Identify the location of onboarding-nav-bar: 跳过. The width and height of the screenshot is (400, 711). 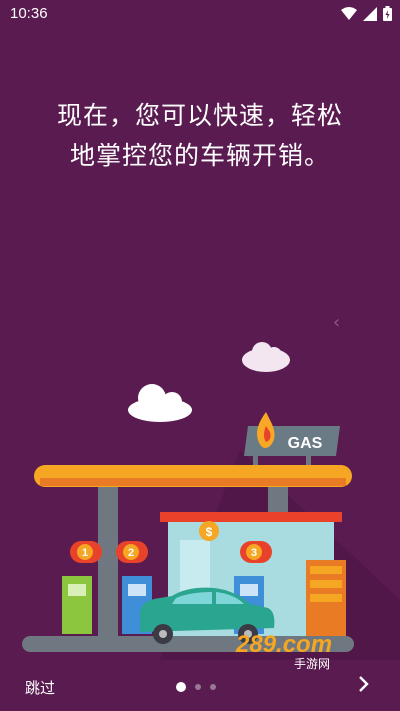
(200, 687).